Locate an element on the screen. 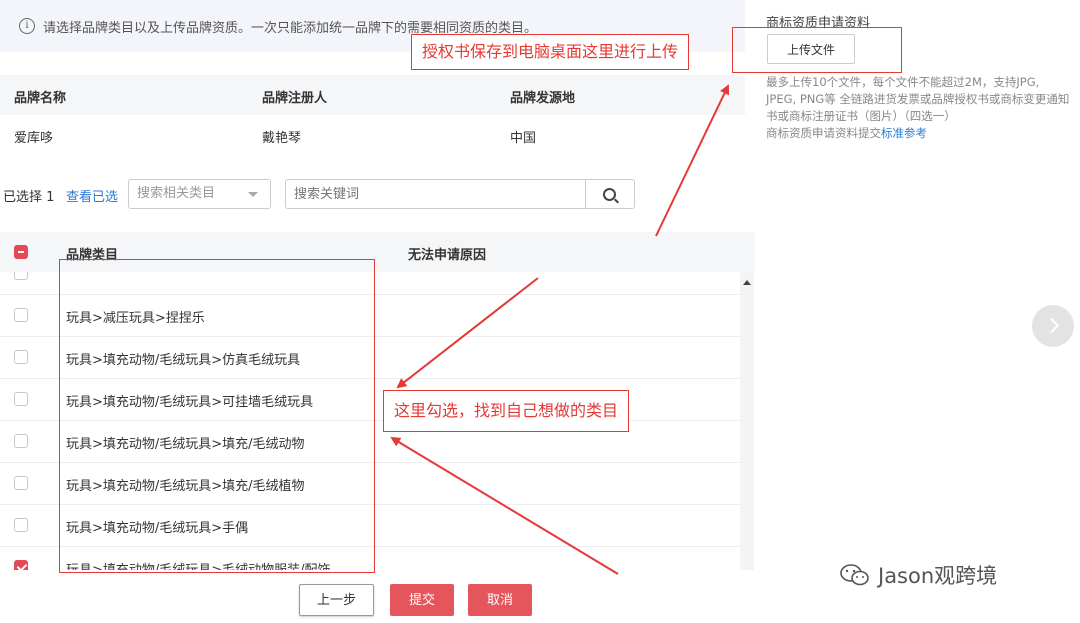  info-icon: i is located at coordinates (27, 26).